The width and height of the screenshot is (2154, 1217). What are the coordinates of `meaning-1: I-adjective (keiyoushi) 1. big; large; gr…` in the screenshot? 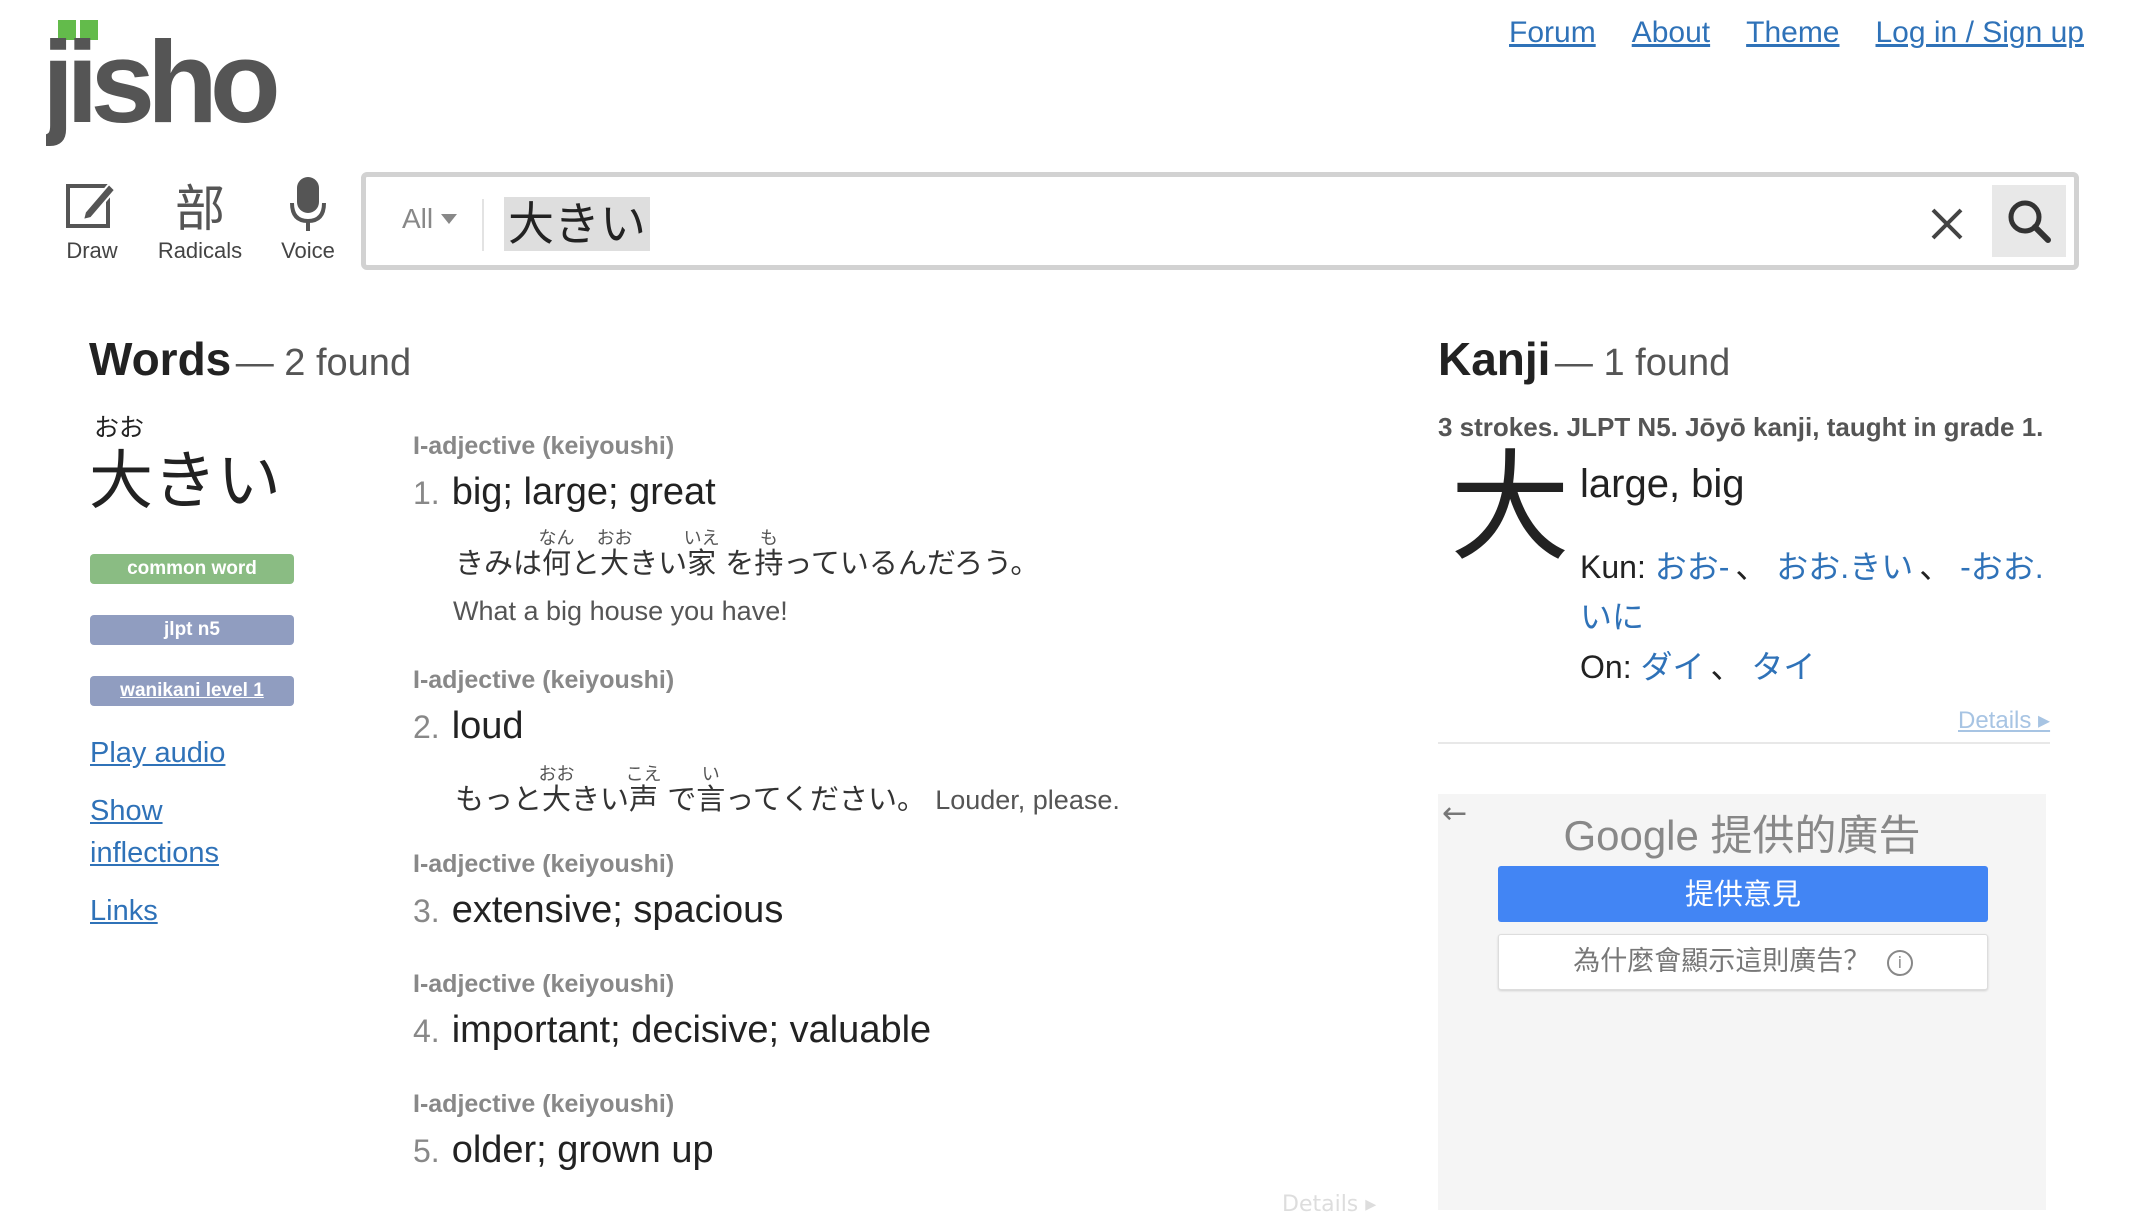 It's located at (863, 473).